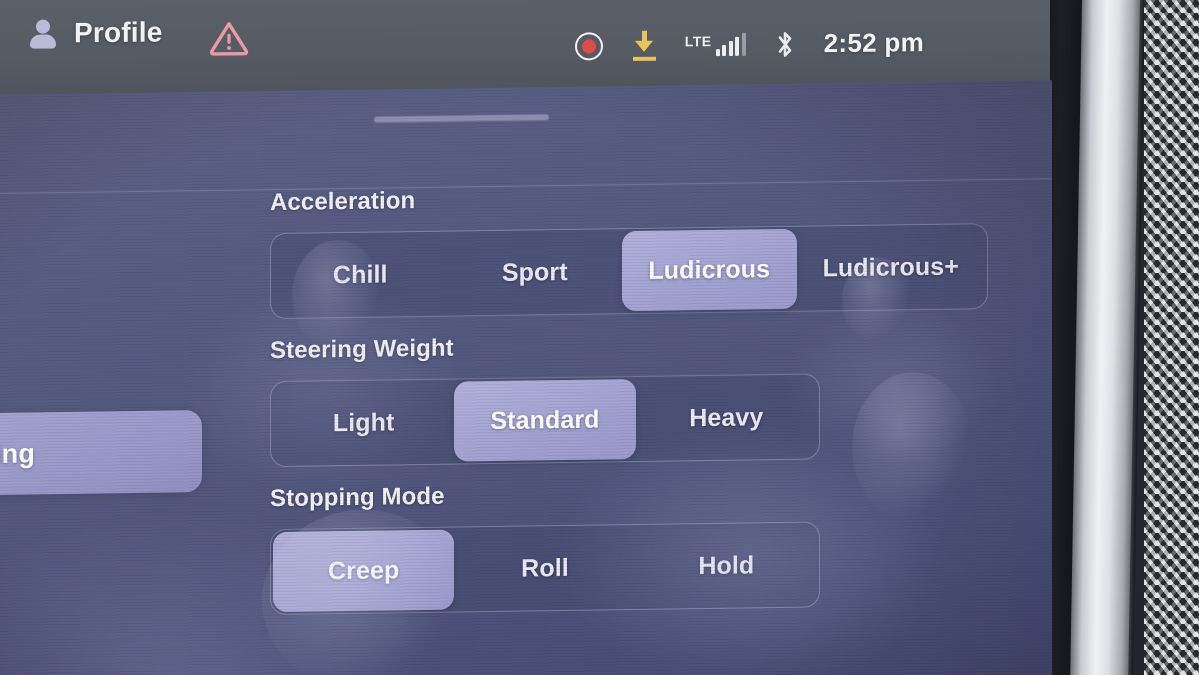  I want to click on stopping-option-roll: Roll, so click(544, 568).